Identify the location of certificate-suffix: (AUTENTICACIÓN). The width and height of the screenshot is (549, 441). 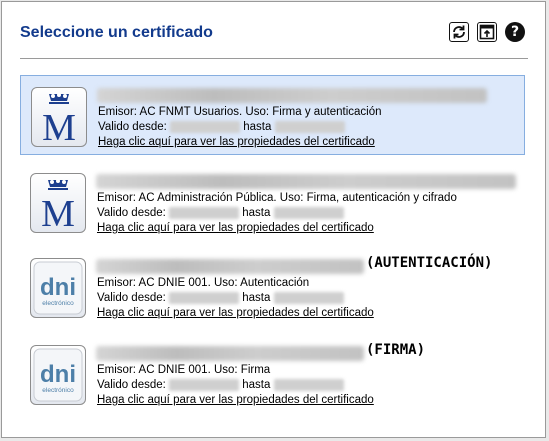
(429, 263).